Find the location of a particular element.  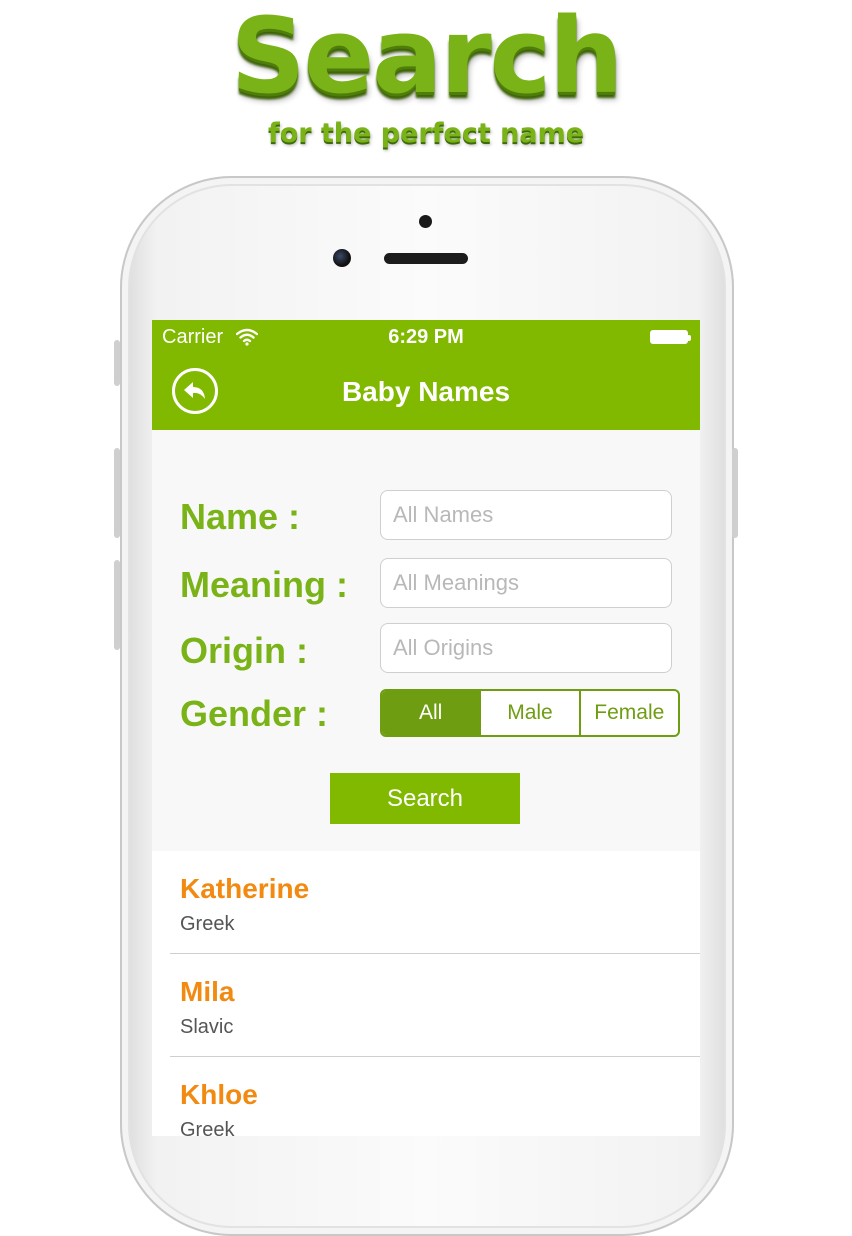

results-list: Katherine Greek Mila Slavic Khloe Greek is located at coordinates (426, 993).